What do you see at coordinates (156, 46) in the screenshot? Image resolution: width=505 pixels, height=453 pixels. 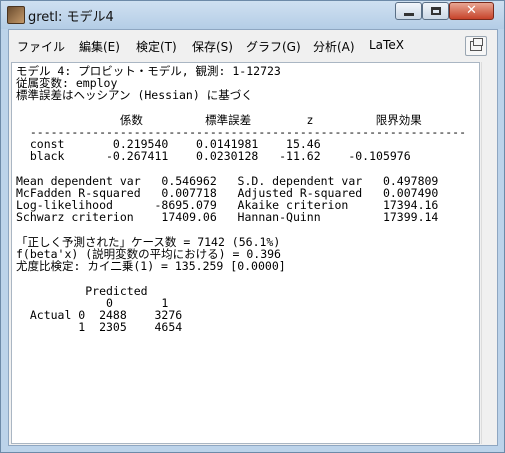 I see `menu-tests: 検定(T)` at bounding box center [156, 46].